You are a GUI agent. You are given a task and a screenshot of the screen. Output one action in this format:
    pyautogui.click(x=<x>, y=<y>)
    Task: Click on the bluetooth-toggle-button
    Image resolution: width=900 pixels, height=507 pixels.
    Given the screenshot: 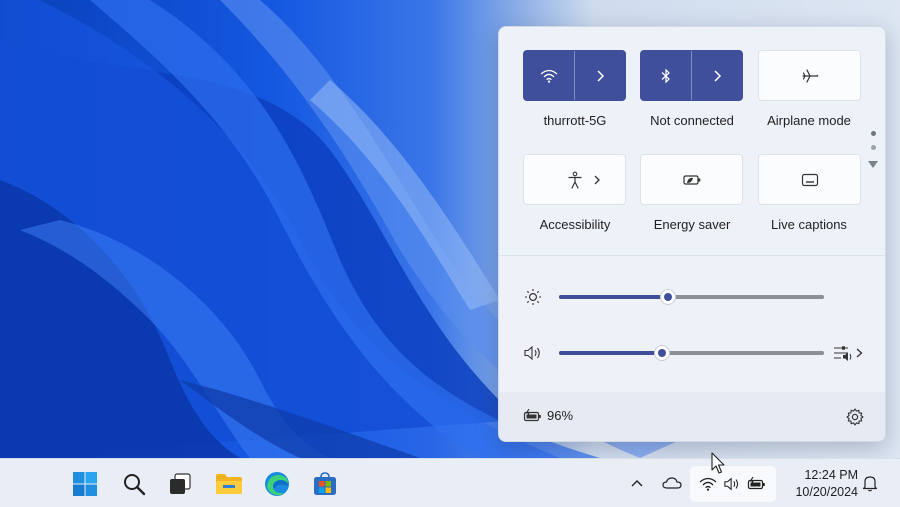 What is the action you would take?
    pyautogui.click(x=666, y=75)
    